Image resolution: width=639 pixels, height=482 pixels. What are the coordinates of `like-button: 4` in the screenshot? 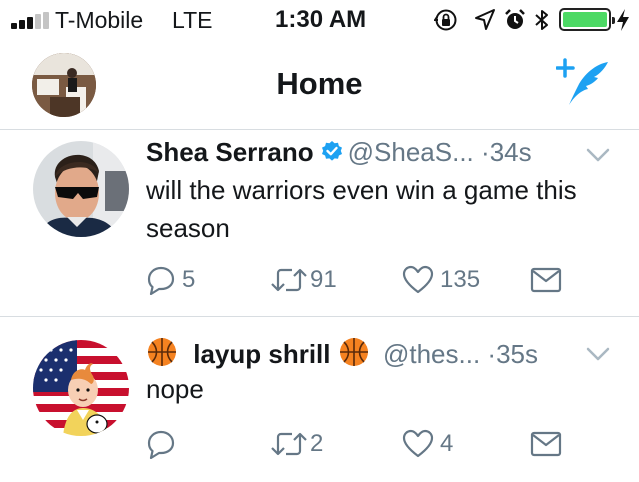 It's located at (427, 444).